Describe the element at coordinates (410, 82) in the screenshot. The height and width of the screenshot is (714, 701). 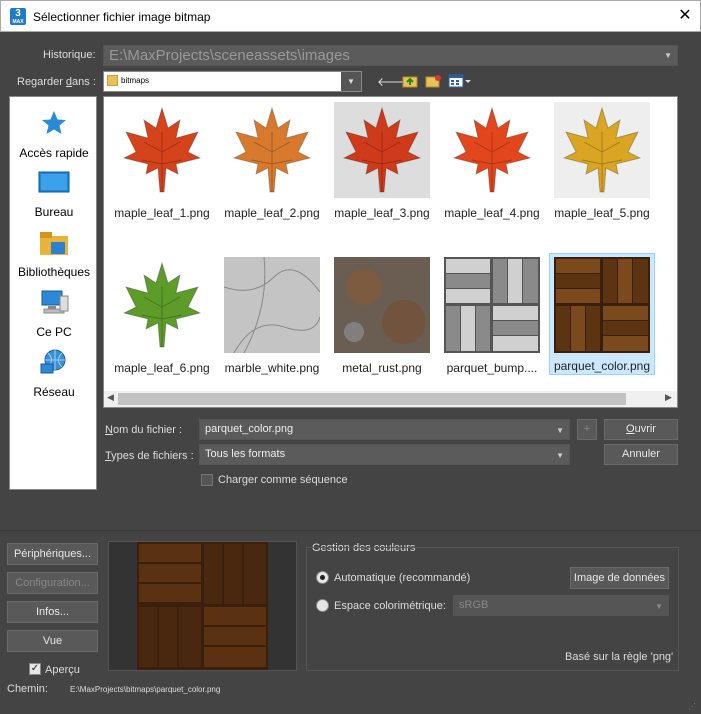
I see `up-folder-icon` at that location.